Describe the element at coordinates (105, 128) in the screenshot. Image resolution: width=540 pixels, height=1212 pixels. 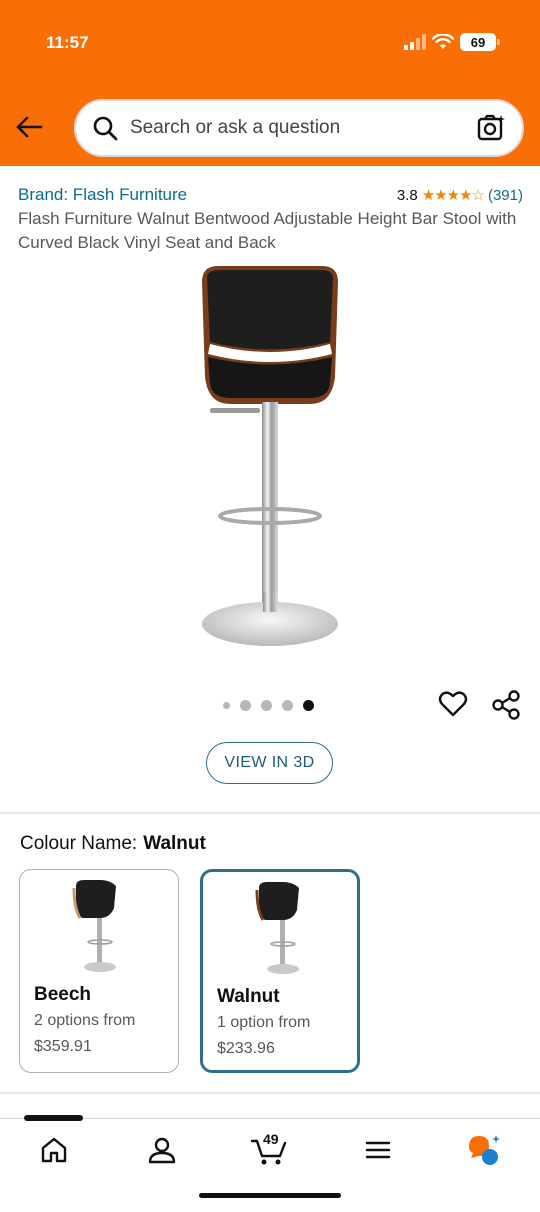
I see `search-icon` at that location.